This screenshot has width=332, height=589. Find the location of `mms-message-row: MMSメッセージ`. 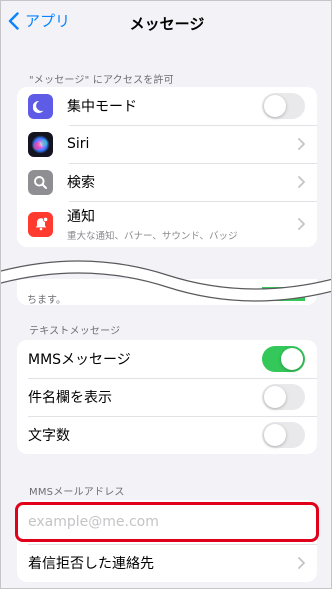

mms-message-row: MMSメッセージ is located at coordinates (167, 359).